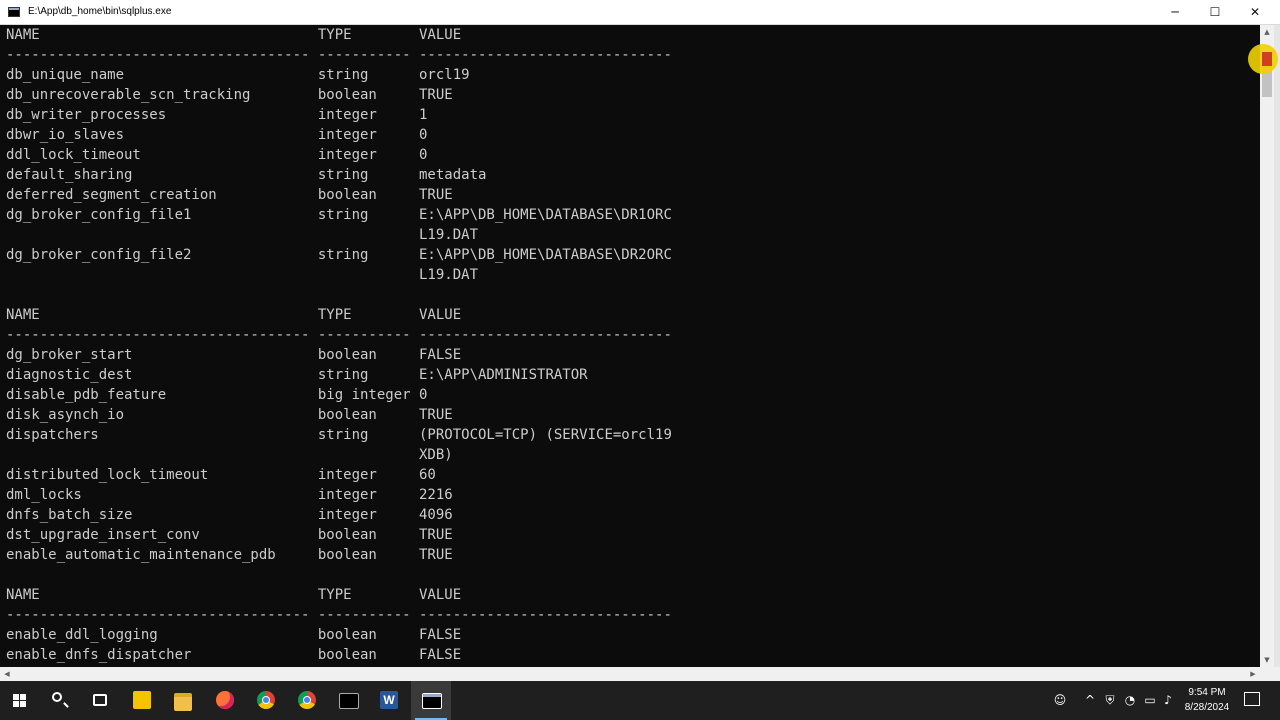 Image resolution: width=1280 pixels, height=720 pixels. I want to click on show-hidden-icons-chevron-icon: ^, so click(1090, 700).